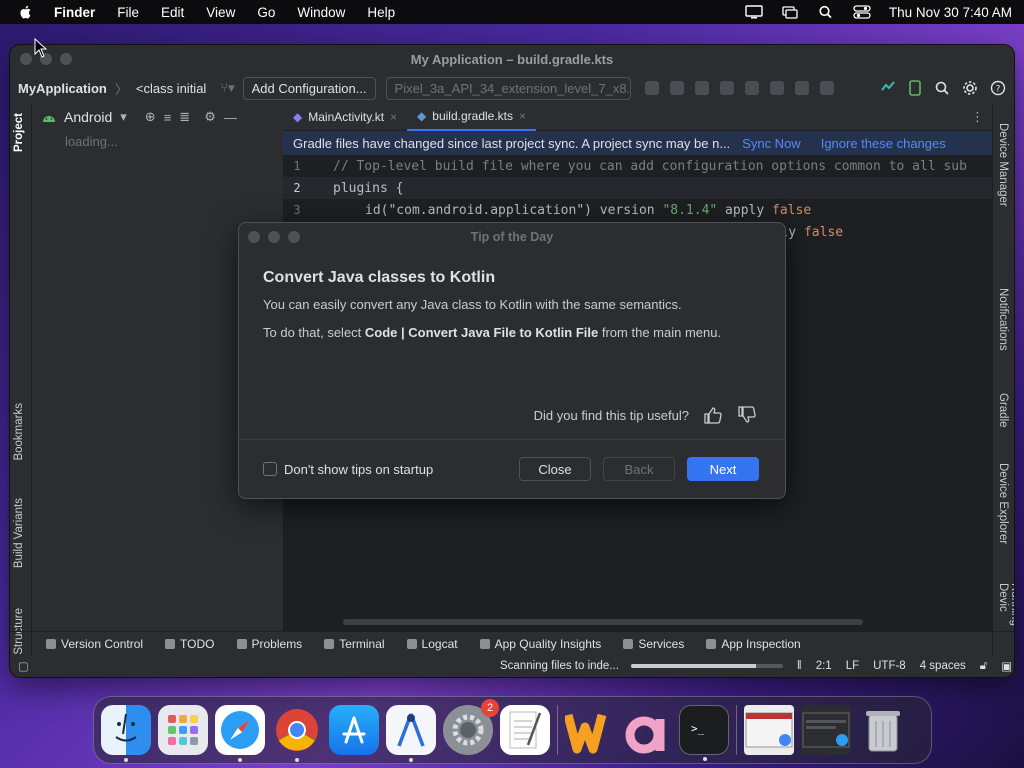  What do you see at coordinates (726, 88) in the screenshot?
I see `debug-icon` at bounding box center [726, 88].